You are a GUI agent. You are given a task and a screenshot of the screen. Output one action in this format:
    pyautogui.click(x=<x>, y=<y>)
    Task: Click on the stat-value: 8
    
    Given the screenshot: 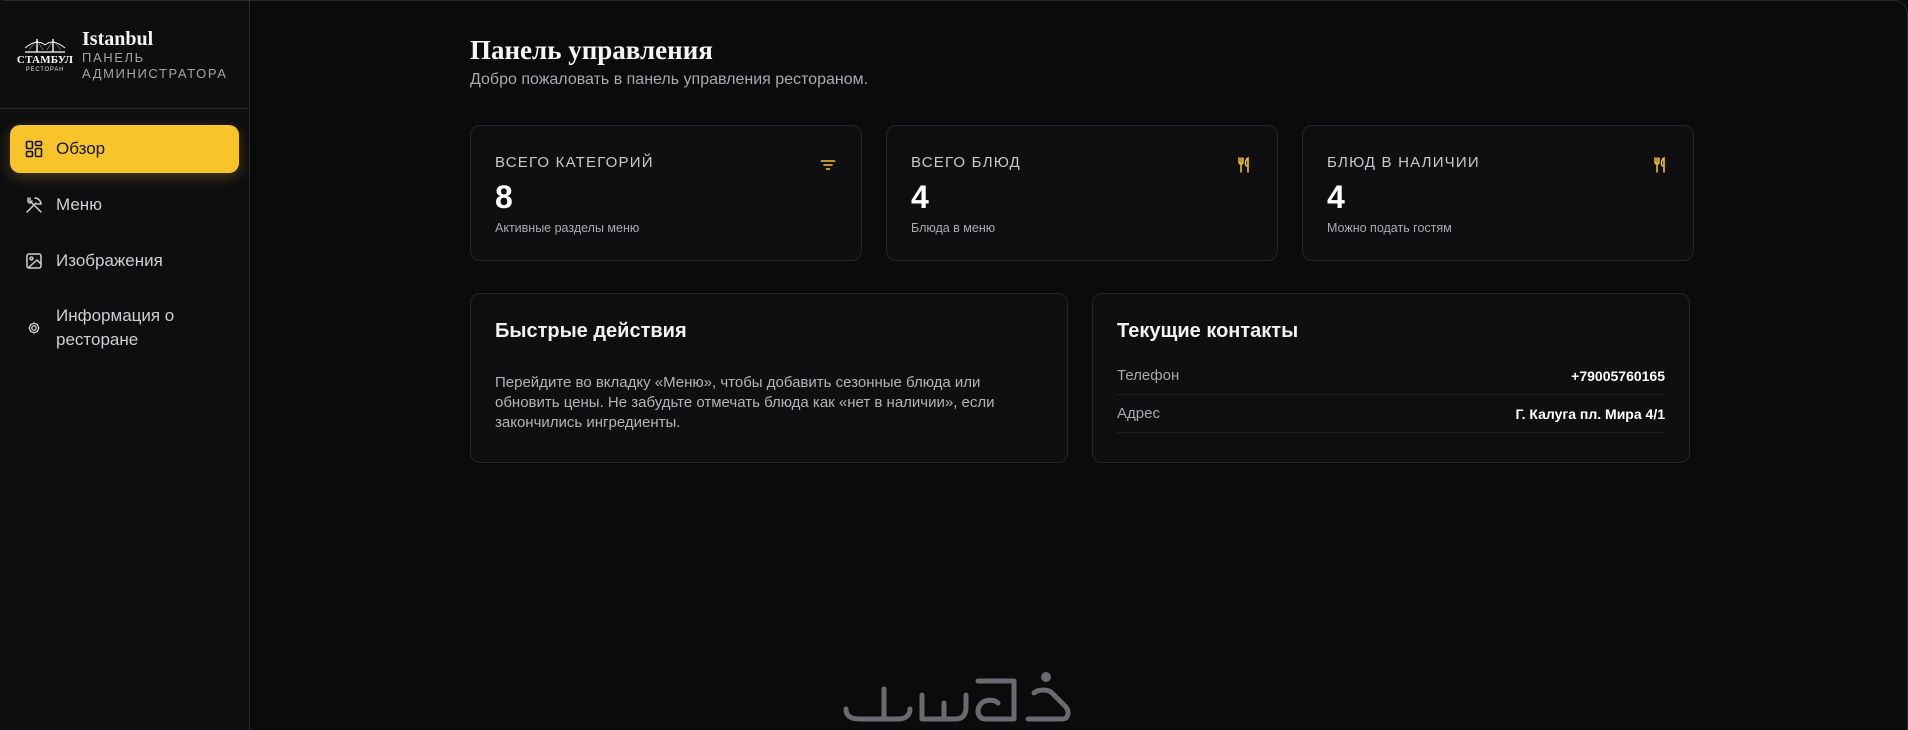 What is the action you would take?
    pyautogui.click(x=504, y=197)
    